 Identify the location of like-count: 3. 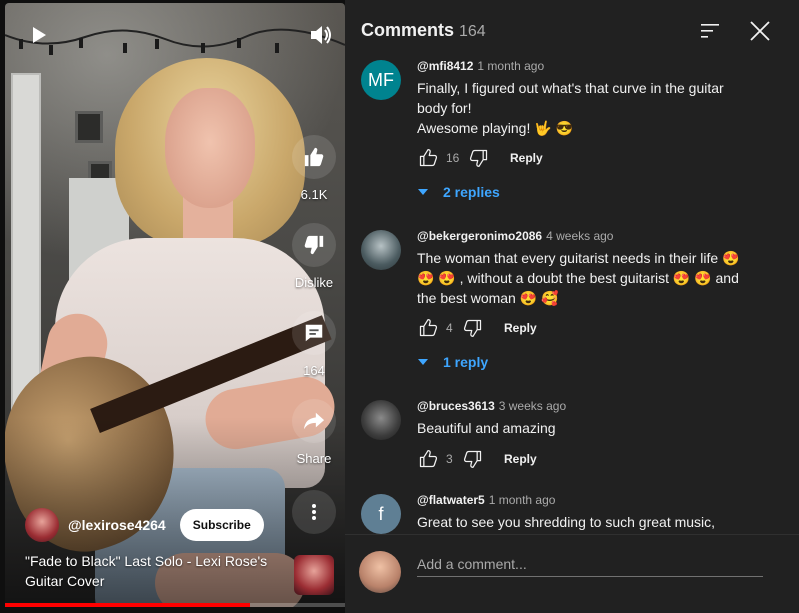
(449, 459).